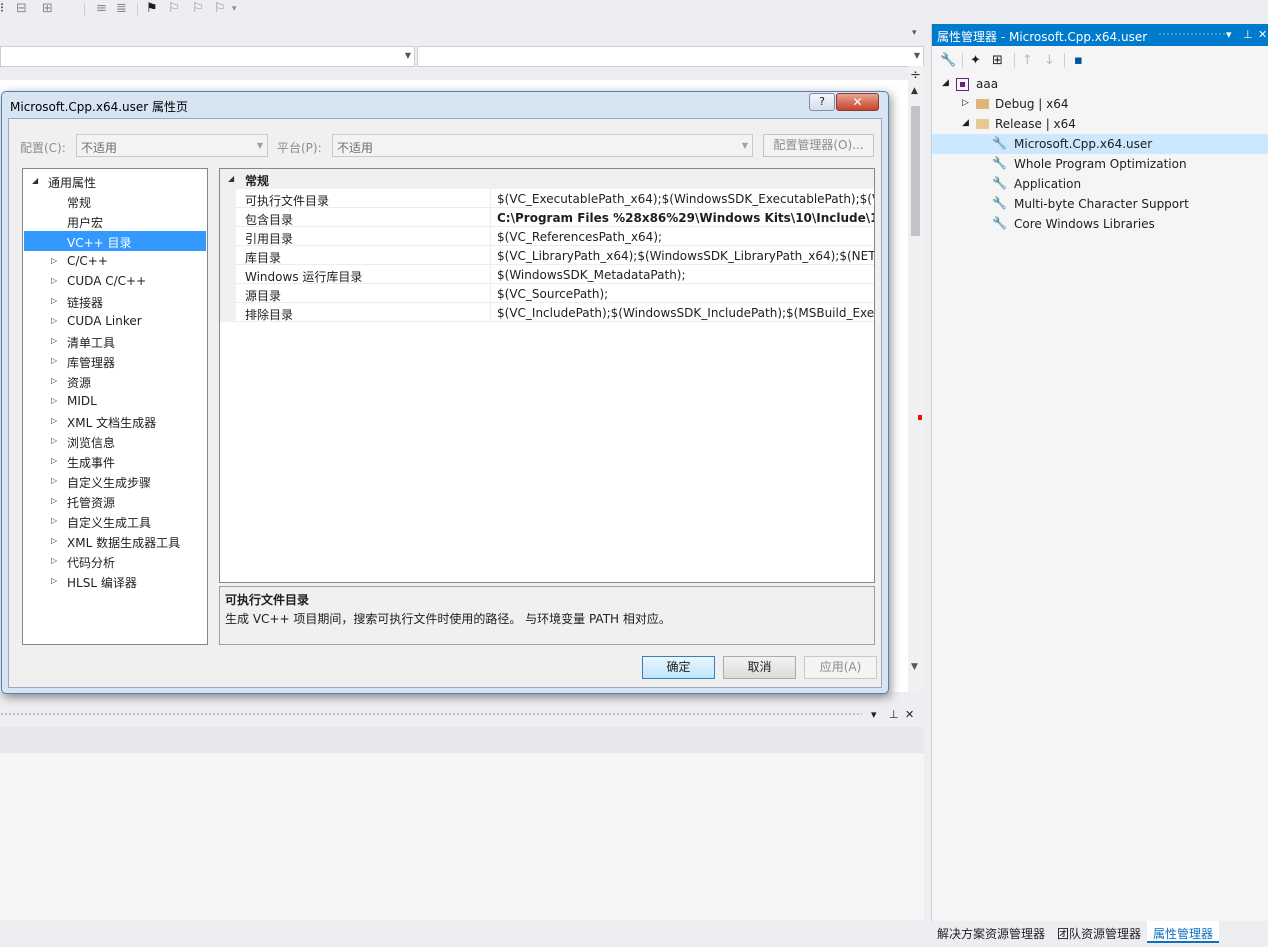 The width and height of the screenshot is (1268, 947). What do you see at coordinates (115, 361) in the screenshot?
I see `tree-item: ▷ 库管理器` at bounding box center [115, 361].